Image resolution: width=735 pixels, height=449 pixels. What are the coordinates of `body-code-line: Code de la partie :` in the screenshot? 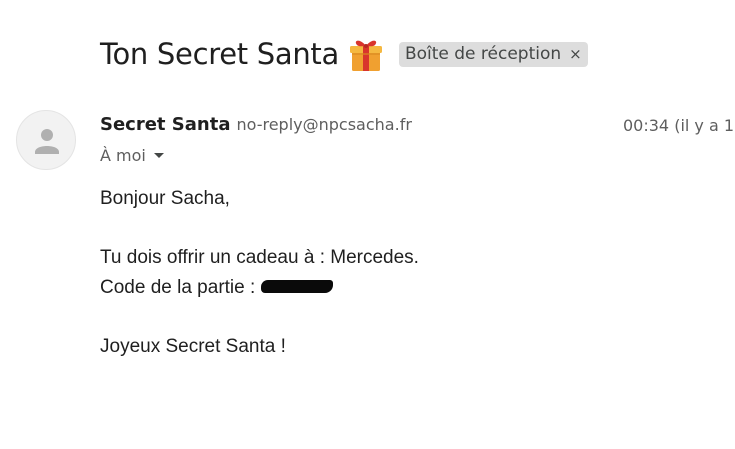 It's located at (259, 288).